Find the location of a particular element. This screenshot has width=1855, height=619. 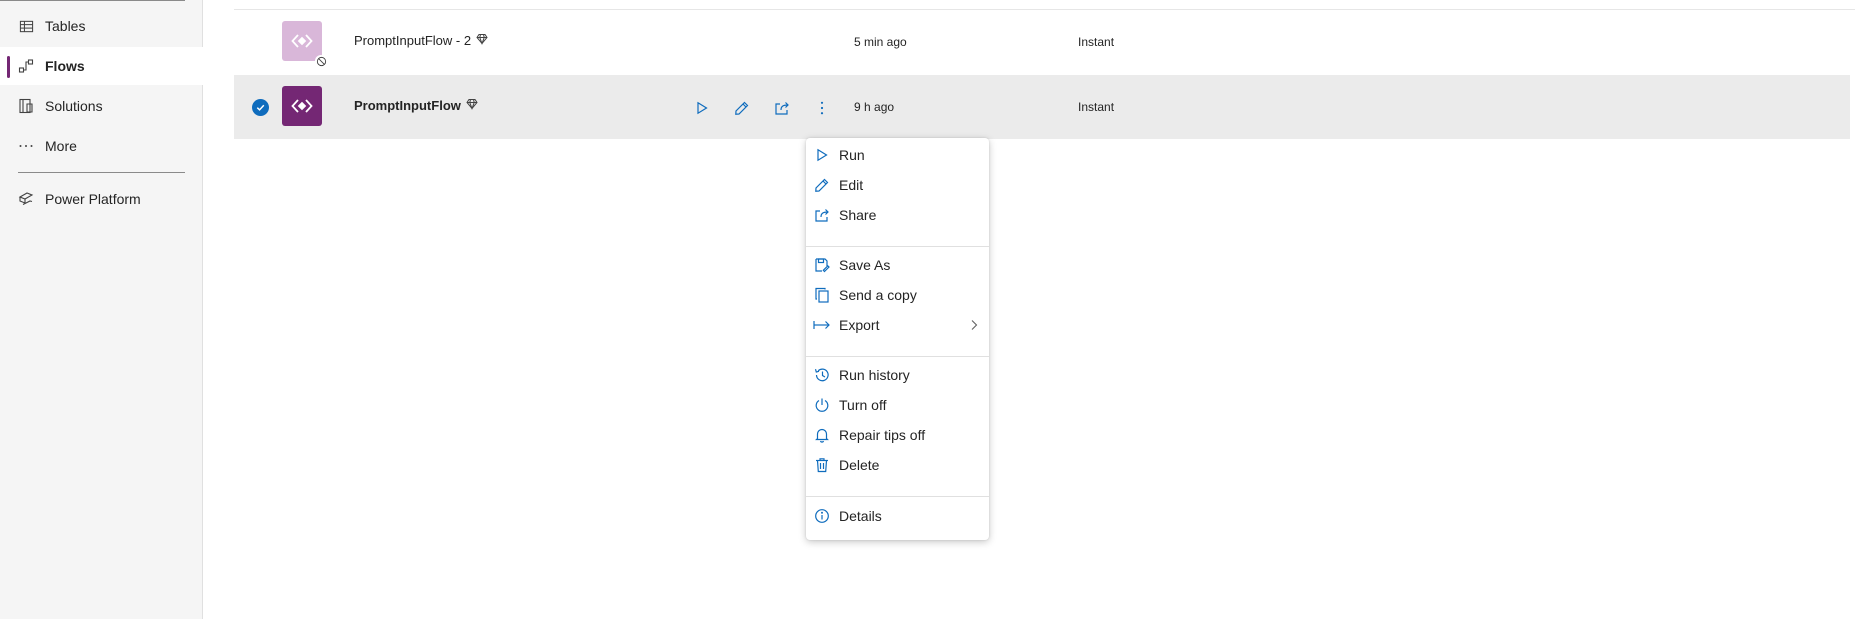

menu-item-label: Send a copy is located at coordinates (878, 295).